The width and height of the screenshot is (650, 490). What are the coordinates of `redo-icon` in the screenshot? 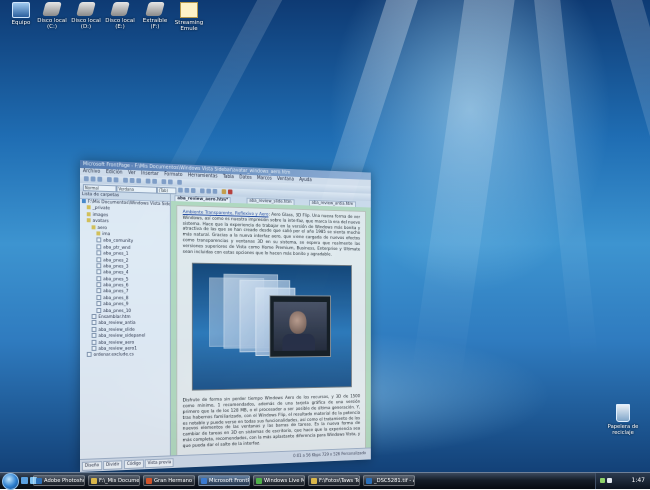 It's located at (154, 181).